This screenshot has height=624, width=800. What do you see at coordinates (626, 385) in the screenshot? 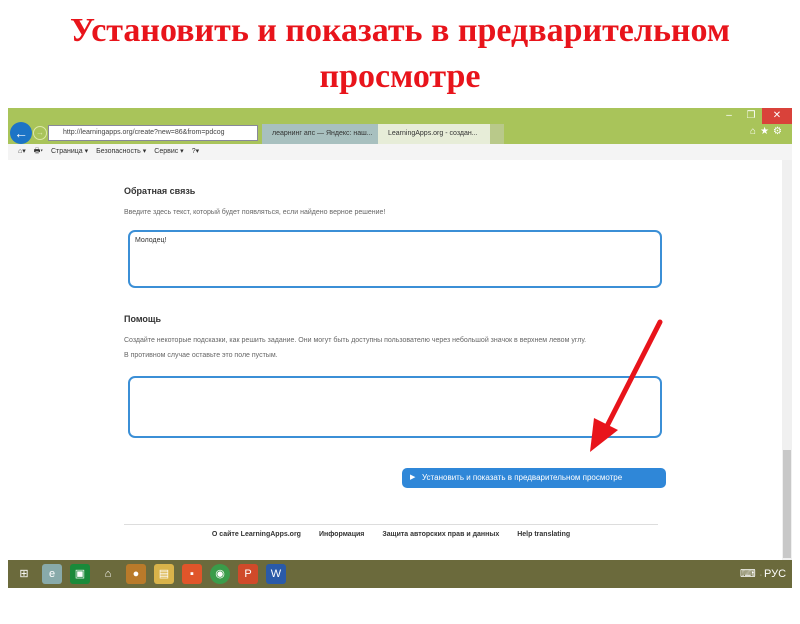
I see `red-arrow-annotation` at bounding box center [626, 385].